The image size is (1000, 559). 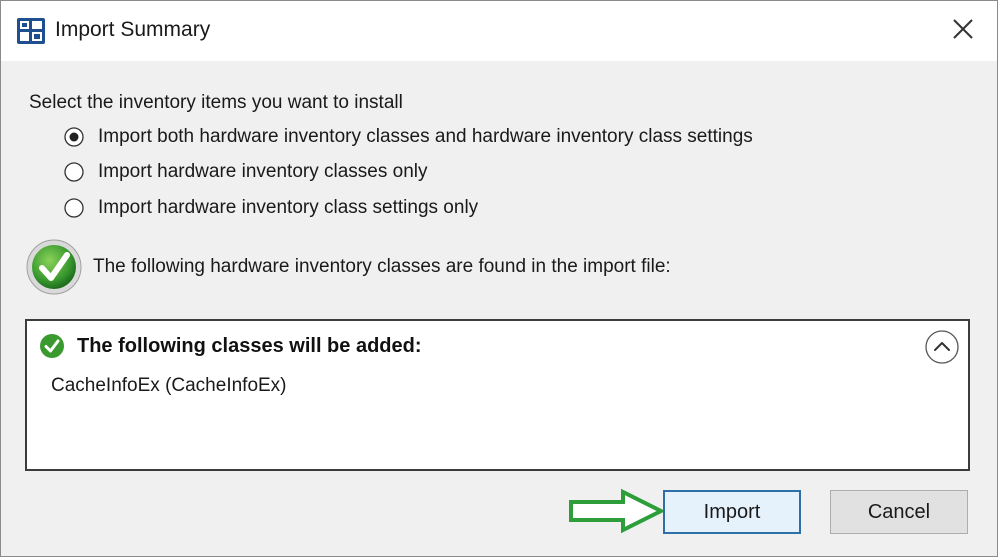 What do you see at coordinates (52, 346) in the screenshot?
I see `small-check-icon` at bounding box center [52, 346].